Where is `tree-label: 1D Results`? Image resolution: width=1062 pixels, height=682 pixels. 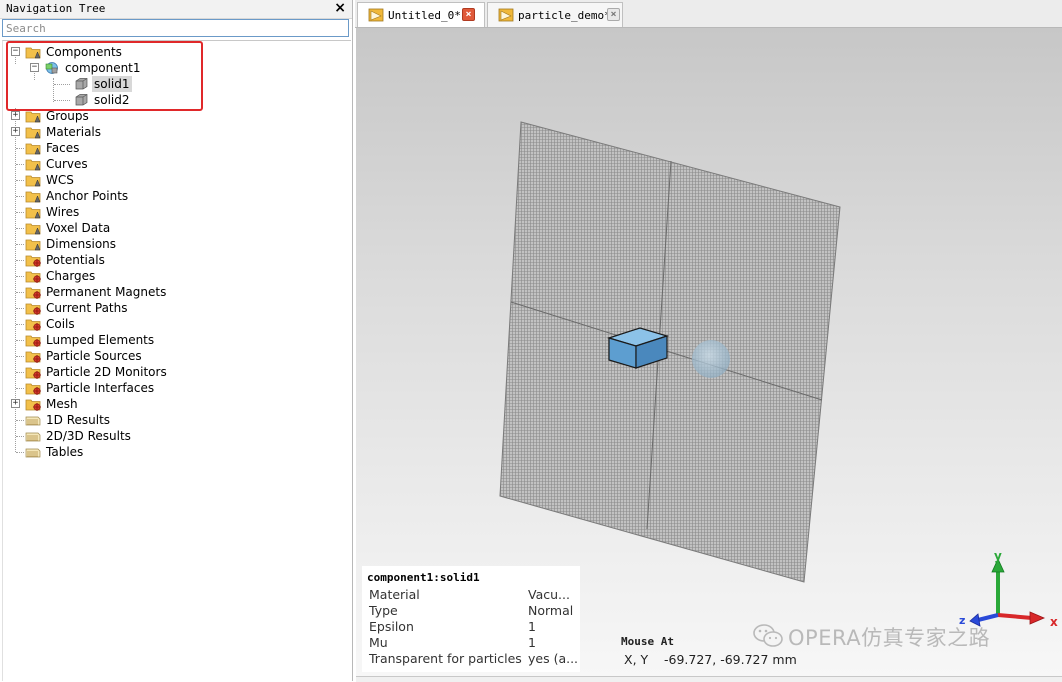 tree-label: 1D Results is located at coordinates (78, 420).